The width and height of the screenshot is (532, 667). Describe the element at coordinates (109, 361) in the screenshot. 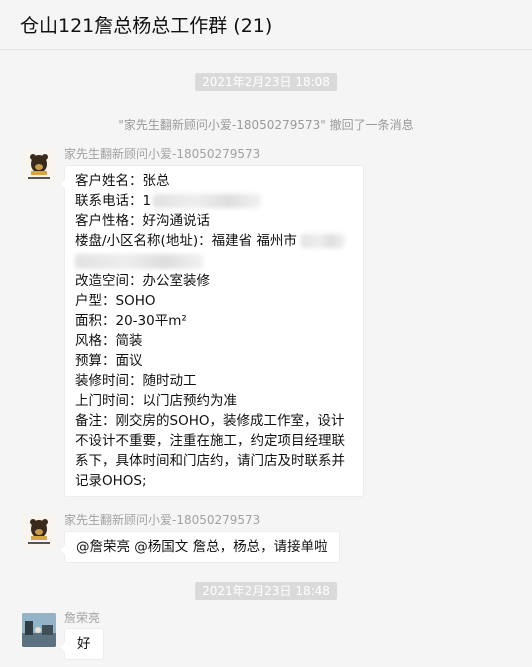

I see `message-line: 预算：面议` at that location.